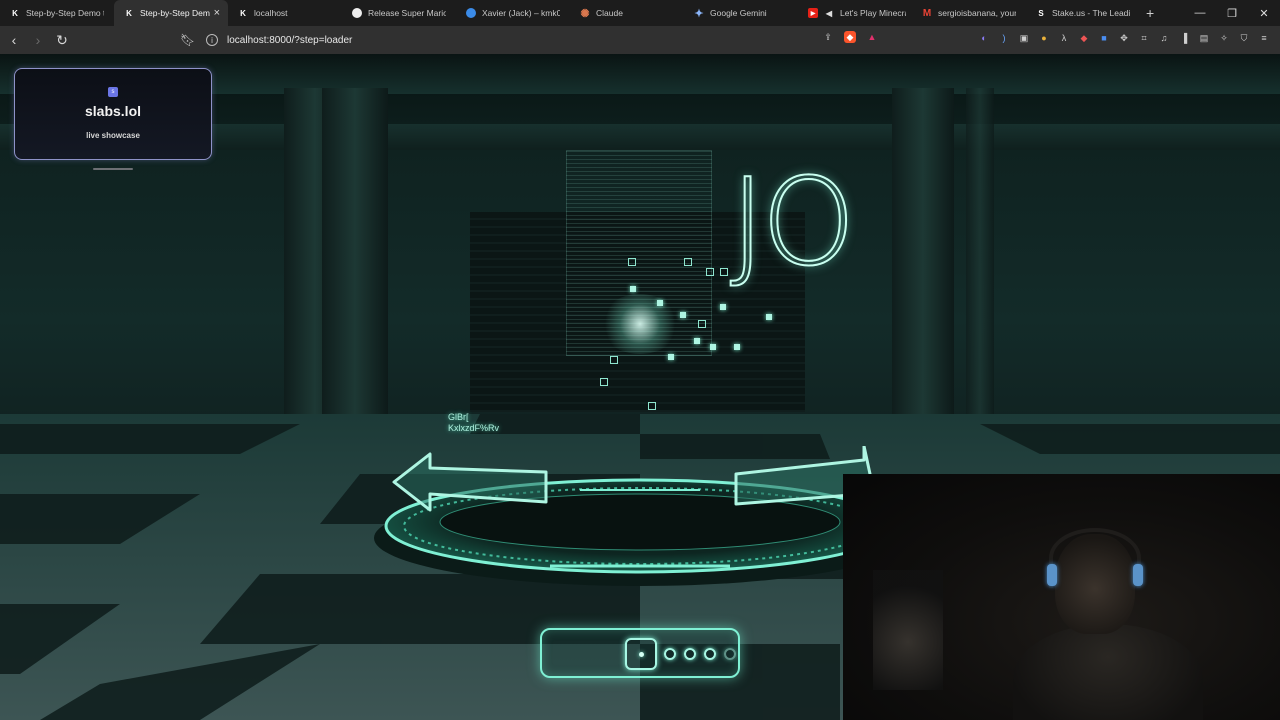  I want to click on extension-icon: ◆, so click(1084, 38).